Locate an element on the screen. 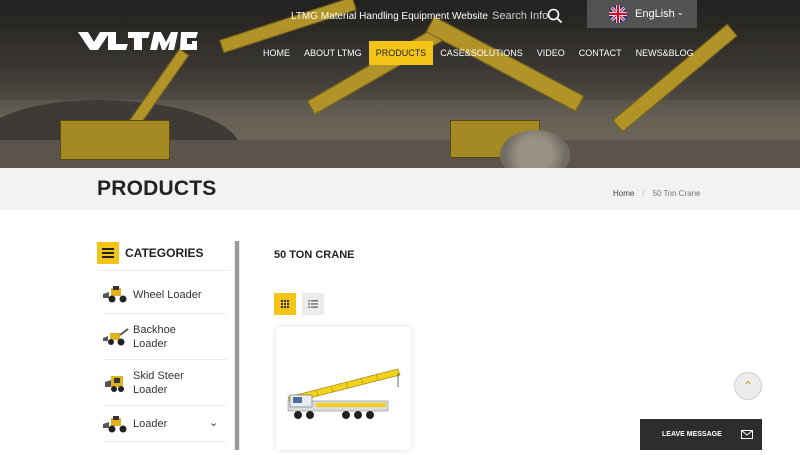 The height and width of the screenshot is (455, 800). grid-view-icon is located at coordinates (285, 304).